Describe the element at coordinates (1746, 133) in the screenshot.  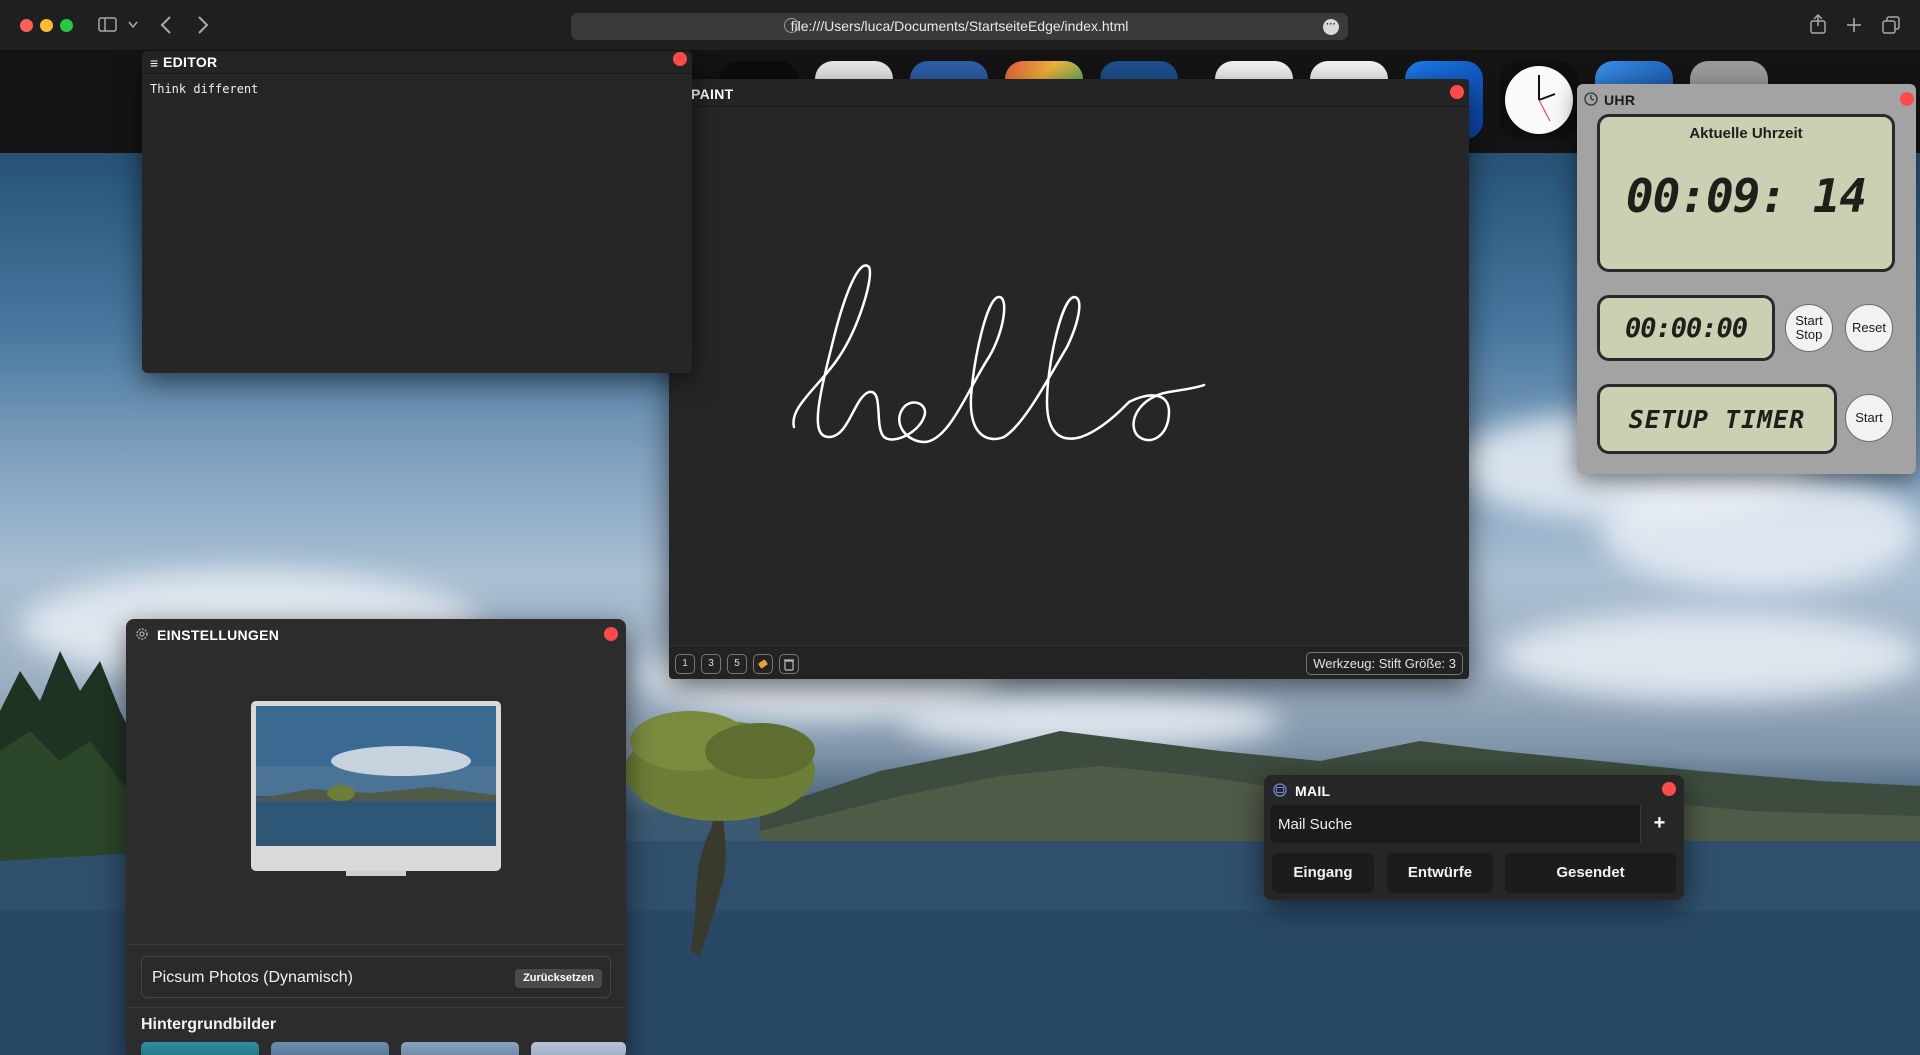
I see `current-time-label: Aktuelle Uhrzeit` at that location.